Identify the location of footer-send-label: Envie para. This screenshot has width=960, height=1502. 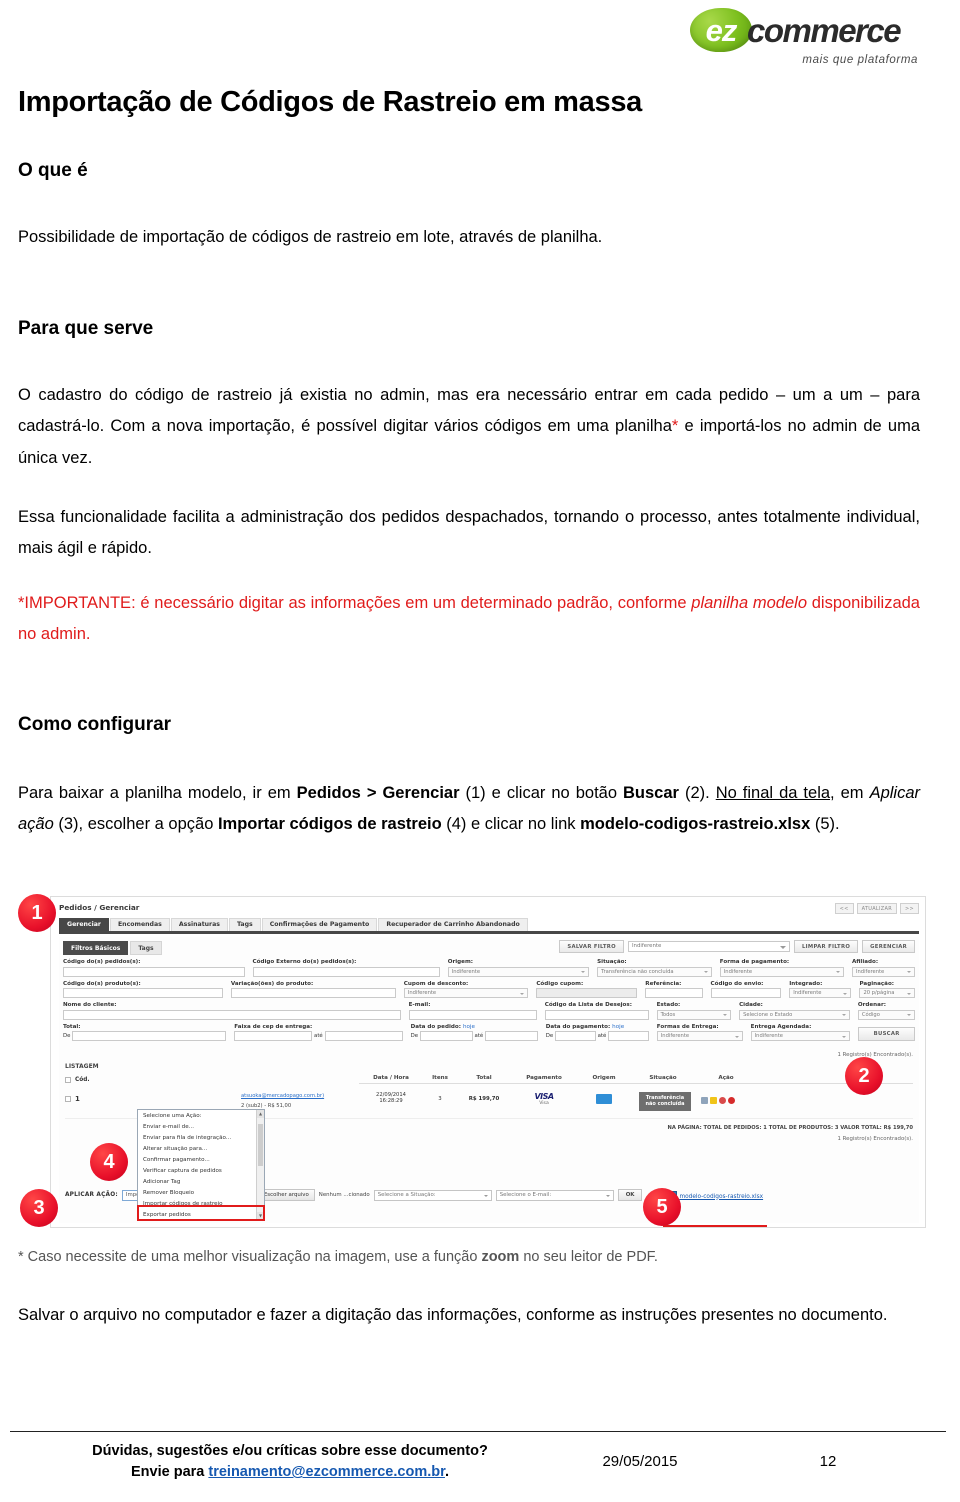
(170, 1472).